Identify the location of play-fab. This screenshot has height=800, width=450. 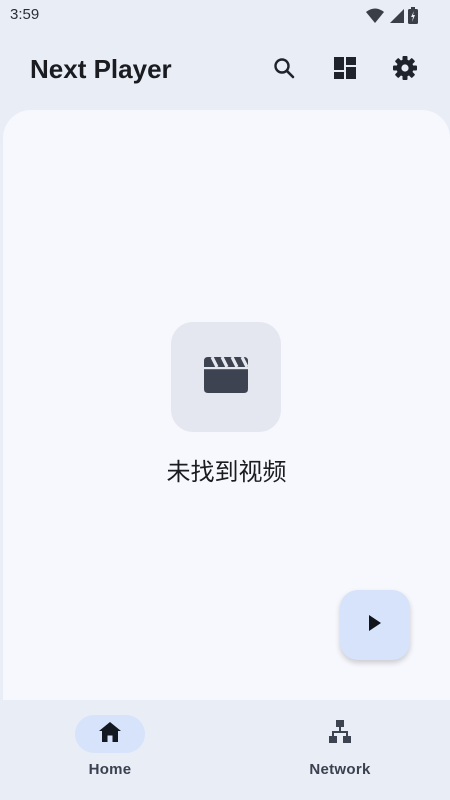
(375, 625).